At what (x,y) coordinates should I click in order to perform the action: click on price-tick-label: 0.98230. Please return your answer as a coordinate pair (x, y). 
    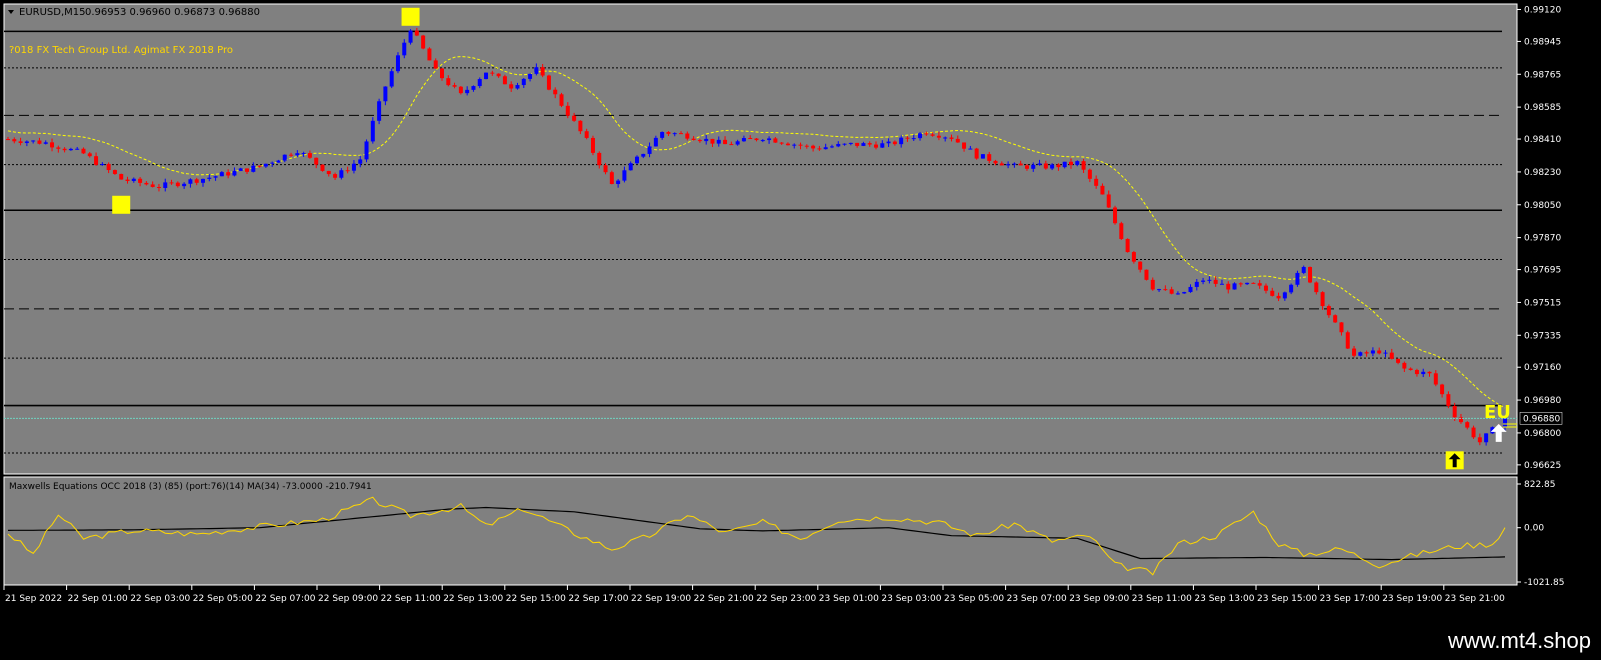
    Looking at the image, I should click on (1542, 173).